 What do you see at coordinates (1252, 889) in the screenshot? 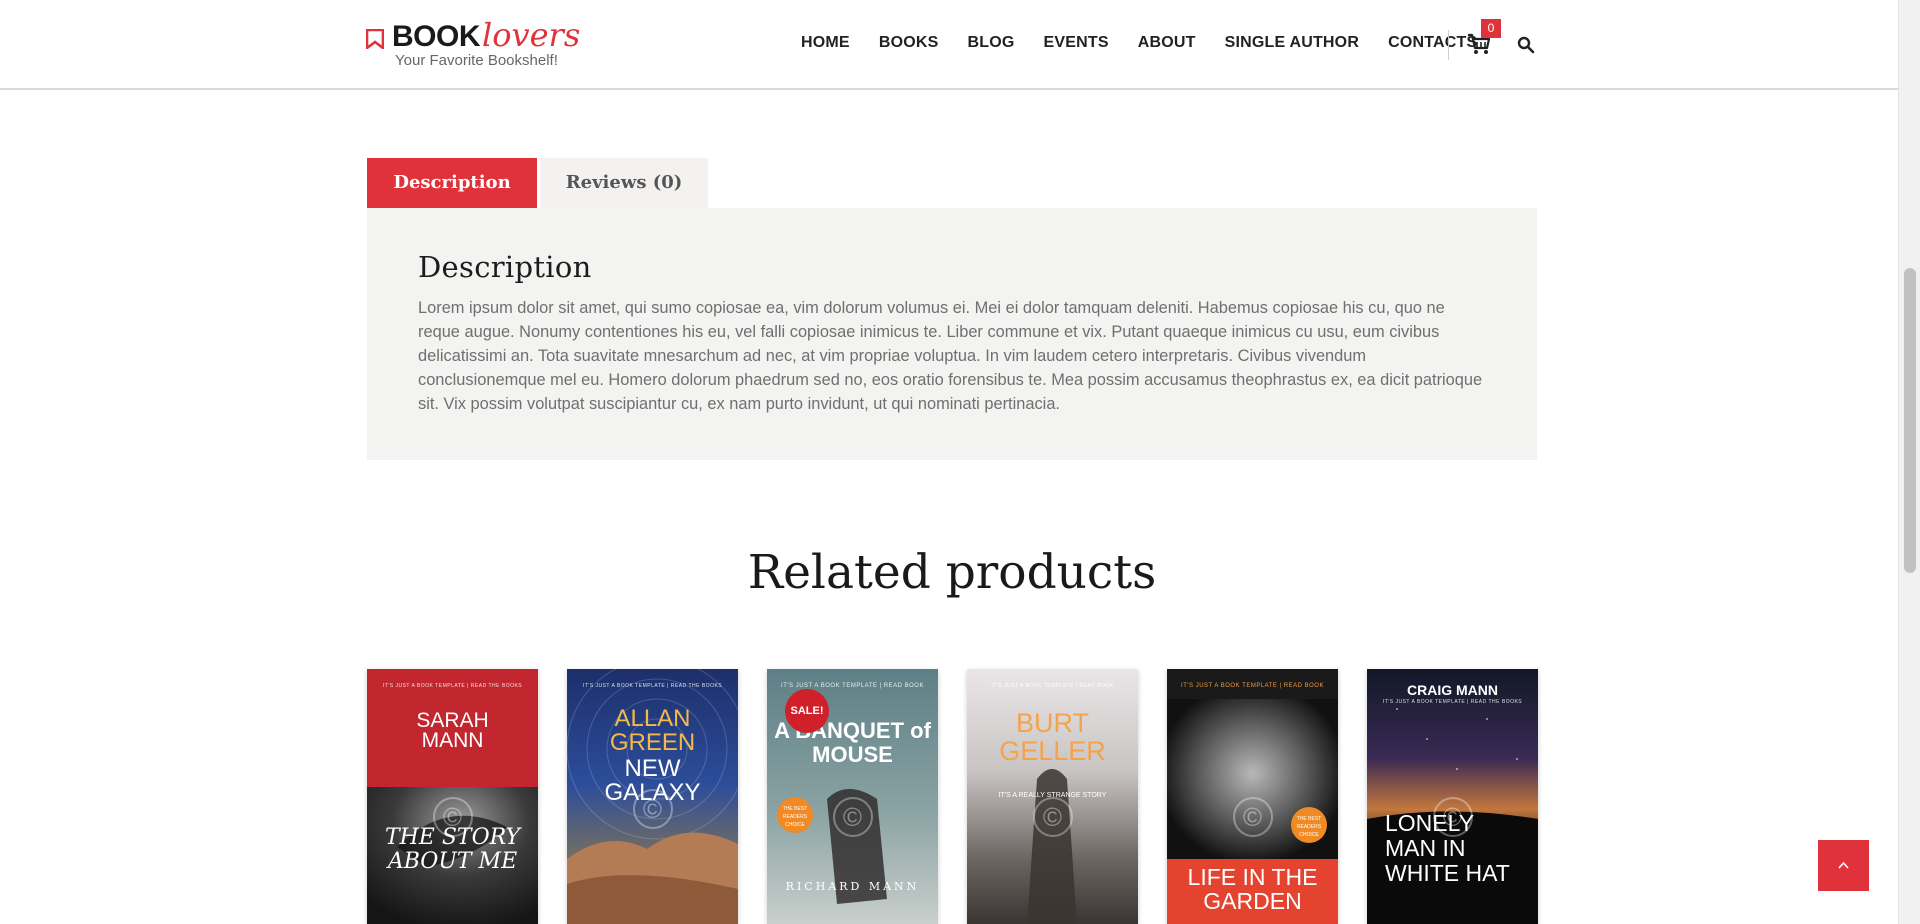
I see `book-title: LIFE IN THE GARDEN` at bounding box center [1252, 889].